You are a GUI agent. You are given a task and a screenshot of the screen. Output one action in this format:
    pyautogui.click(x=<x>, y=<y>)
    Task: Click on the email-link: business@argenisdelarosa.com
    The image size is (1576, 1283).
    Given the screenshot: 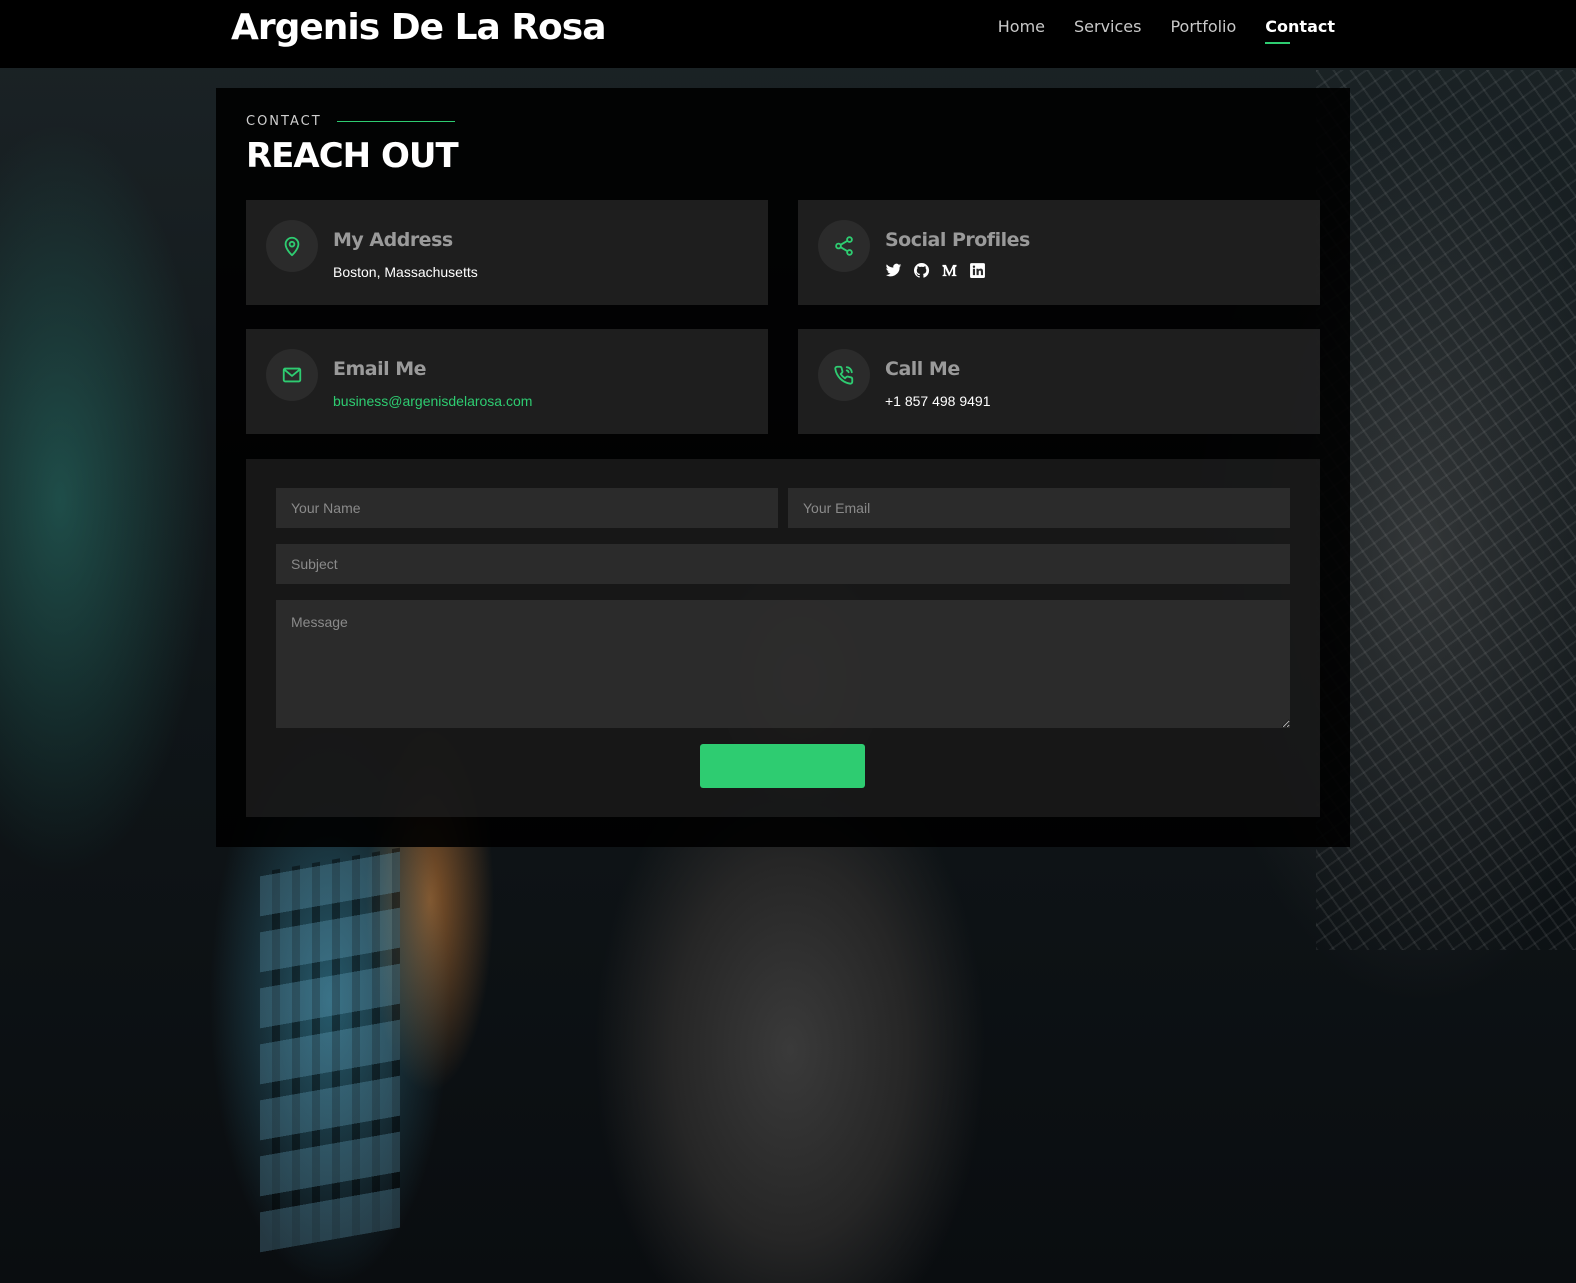 What is the action you would take?
    pyautogui.click(x=432, y=401)
    